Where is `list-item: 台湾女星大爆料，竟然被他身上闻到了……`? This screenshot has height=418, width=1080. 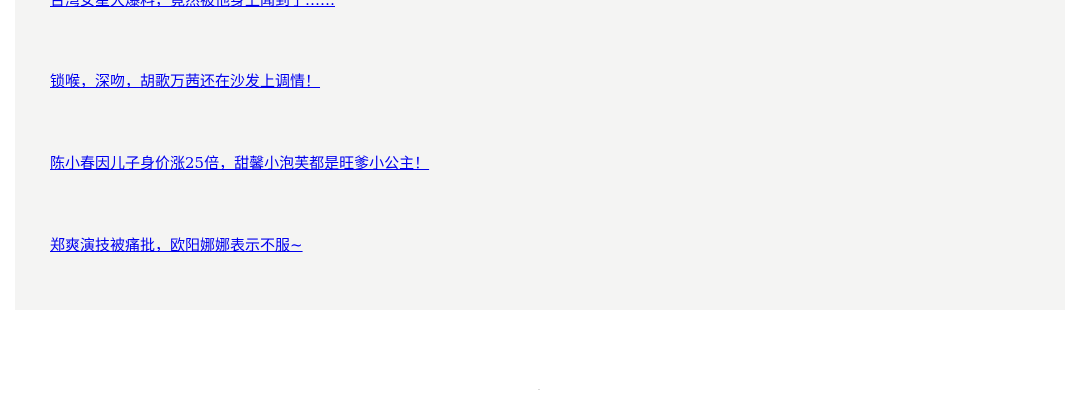
list-item: 台湾女星大爆料，竟然被他身上闻到了…… is located at coordinates (192, 4).